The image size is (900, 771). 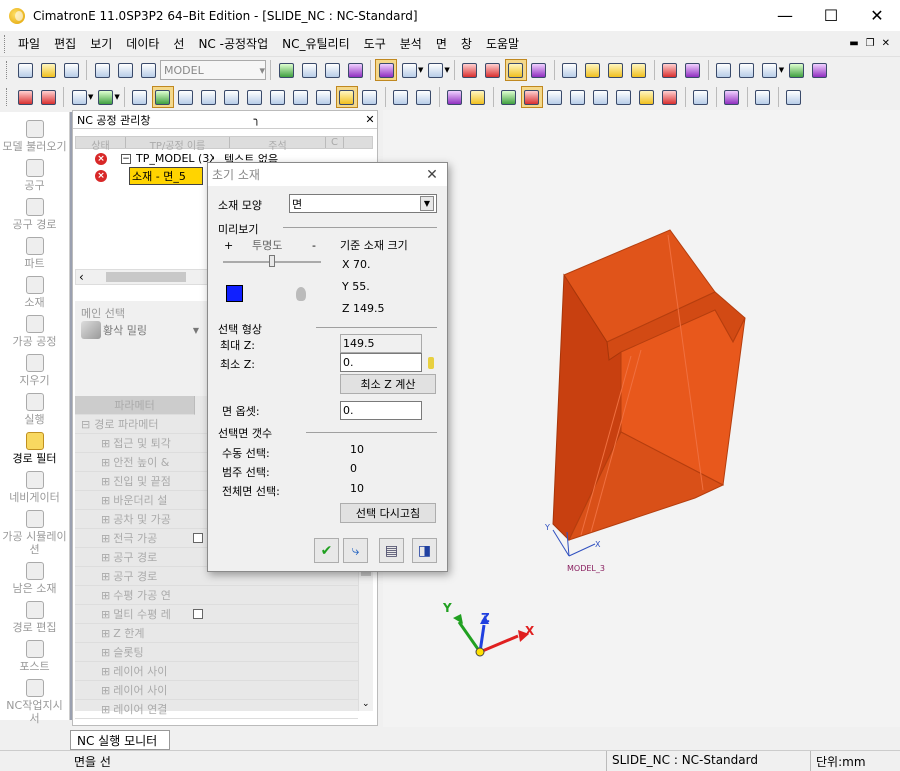 What do you see at coordinates (424, 97) in the screenshot?
I see `sel-tool-2-icon` at bounding box center [424, 97].